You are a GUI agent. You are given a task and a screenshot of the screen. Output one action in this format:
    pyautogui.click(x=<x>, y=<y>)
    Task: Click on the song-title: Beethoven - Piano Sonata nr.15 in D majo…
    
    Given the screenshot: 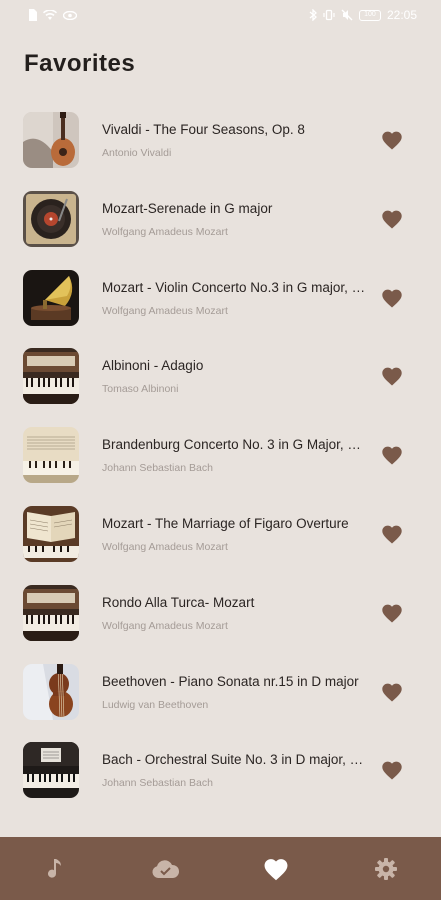 What is the action you would take?
    pyautogui.click(x=230, y=681)
    